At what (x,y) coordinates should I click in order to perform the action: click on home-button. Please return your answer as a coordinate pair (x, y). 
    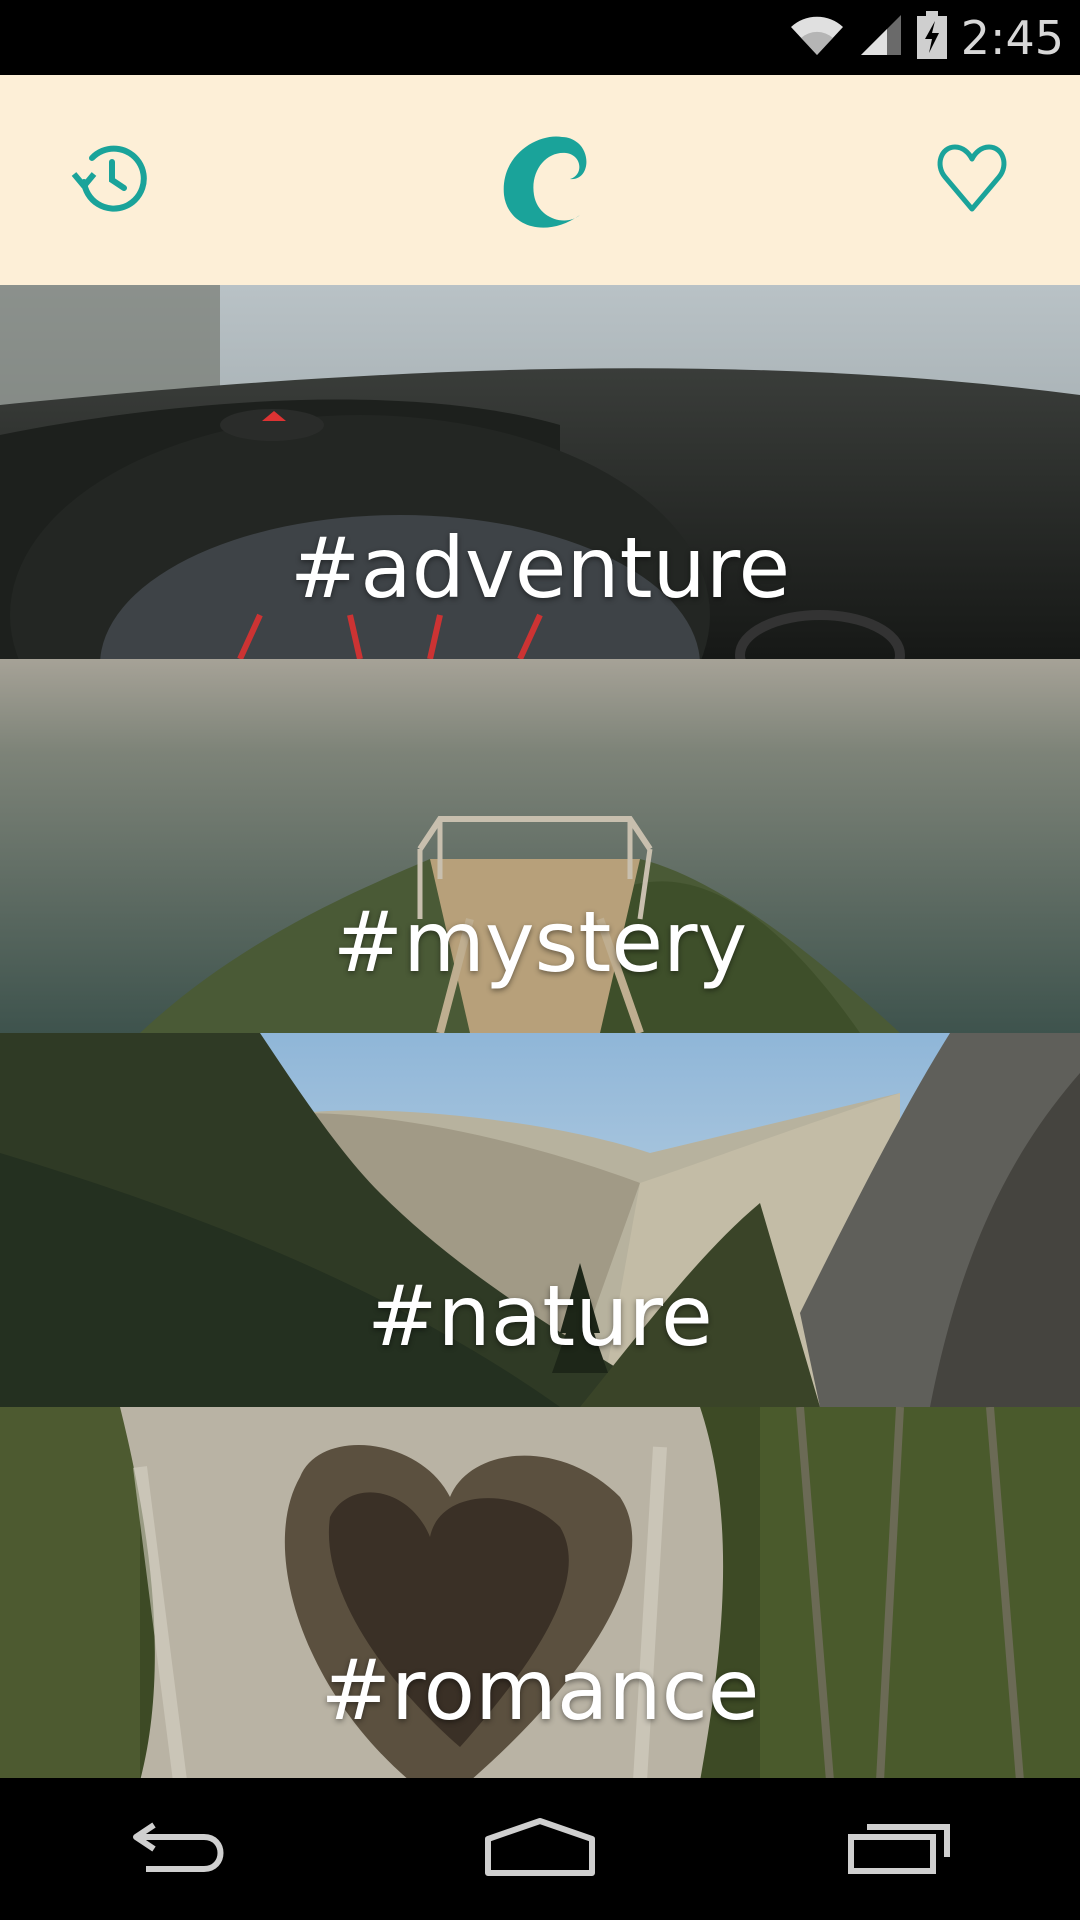
    Looking at the image, I should click on (540, 1849).